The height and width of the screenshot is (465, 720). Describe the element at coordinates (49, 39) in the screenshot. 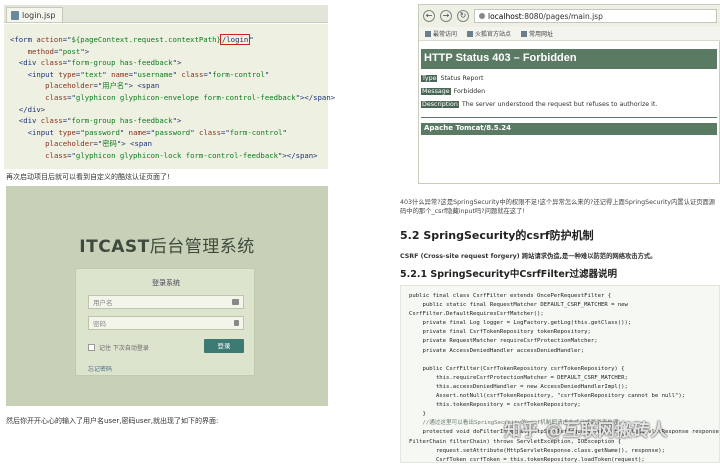

I see `code-token: action` at that location.